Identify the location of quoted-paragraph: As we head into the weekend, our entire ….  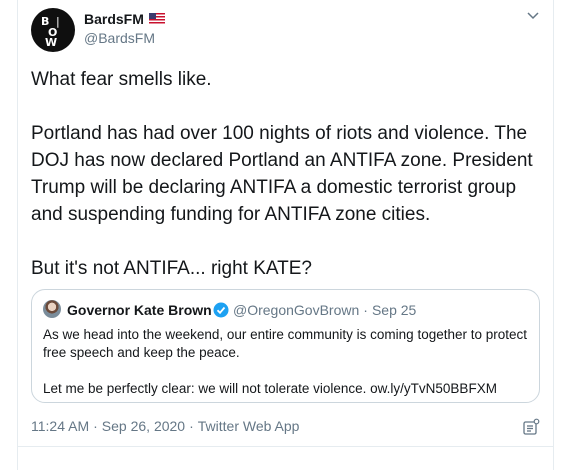
(285, 343).